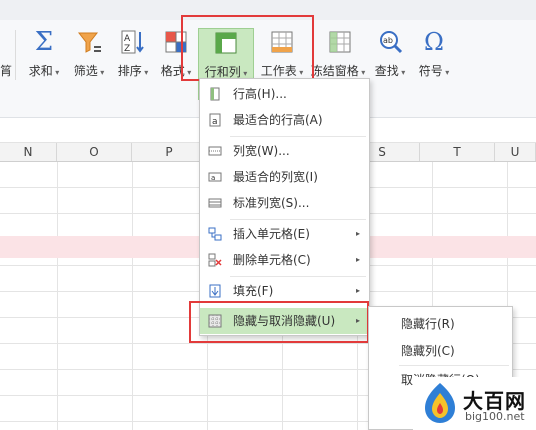 The height and width of the screenshot is (430, 536). I want to click on format-icon, so click(176, 42).